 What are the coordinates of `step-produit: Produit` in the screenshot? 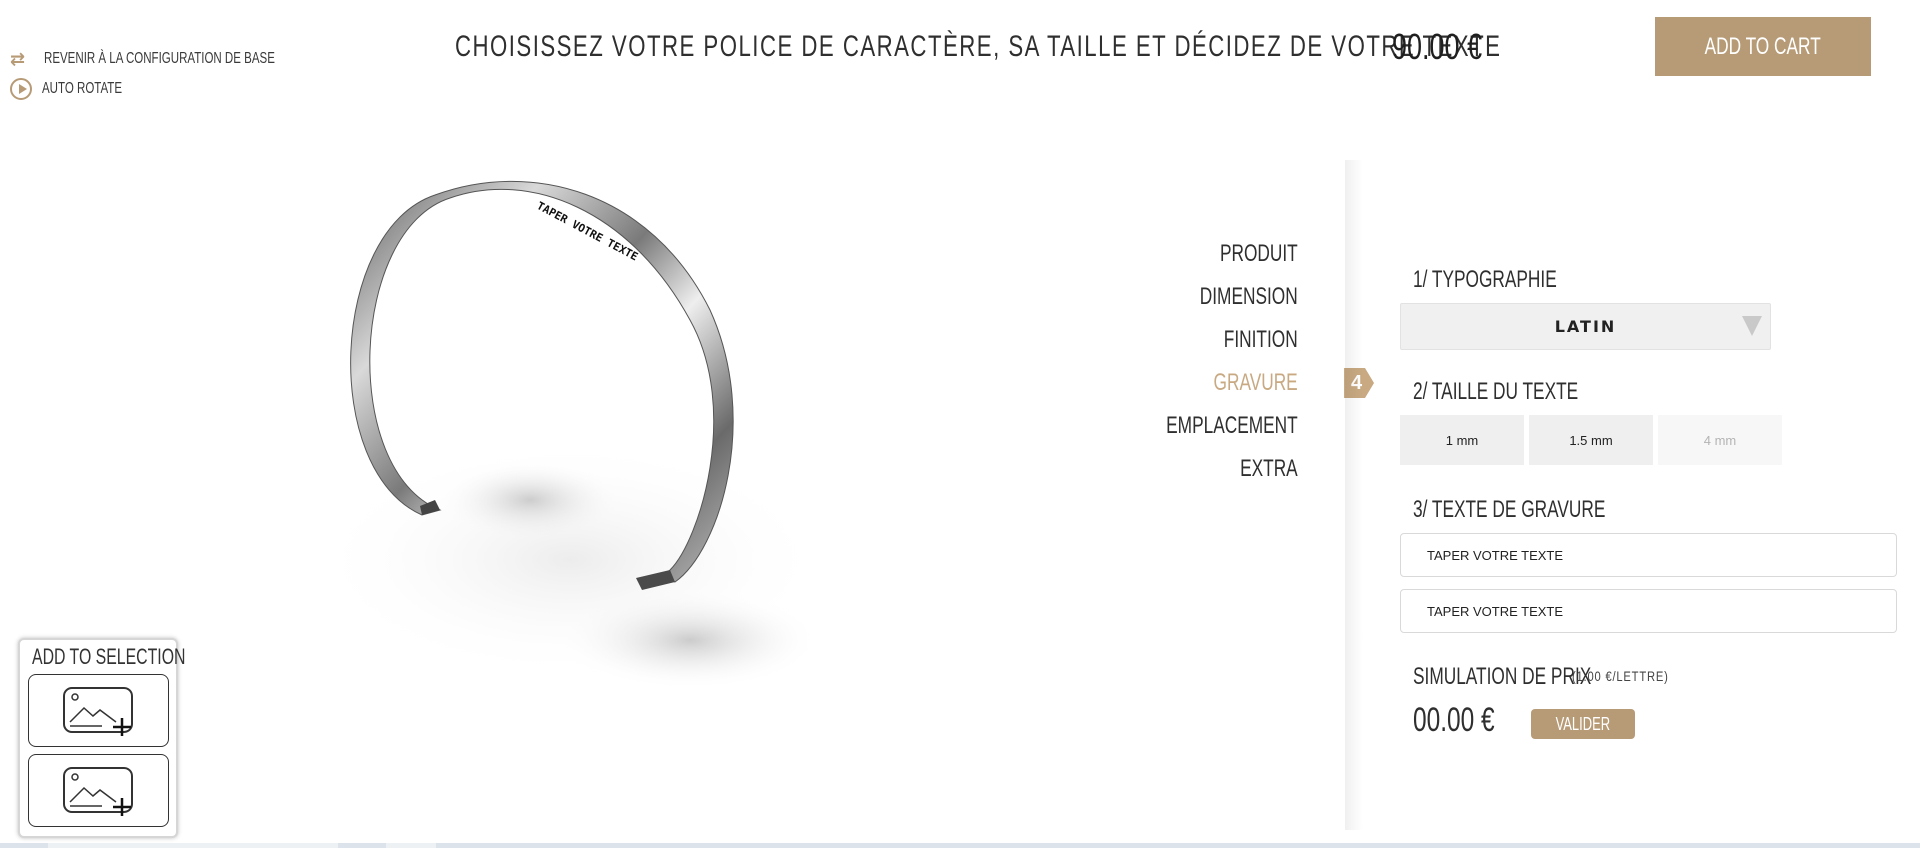 It's located at (1232, 259).